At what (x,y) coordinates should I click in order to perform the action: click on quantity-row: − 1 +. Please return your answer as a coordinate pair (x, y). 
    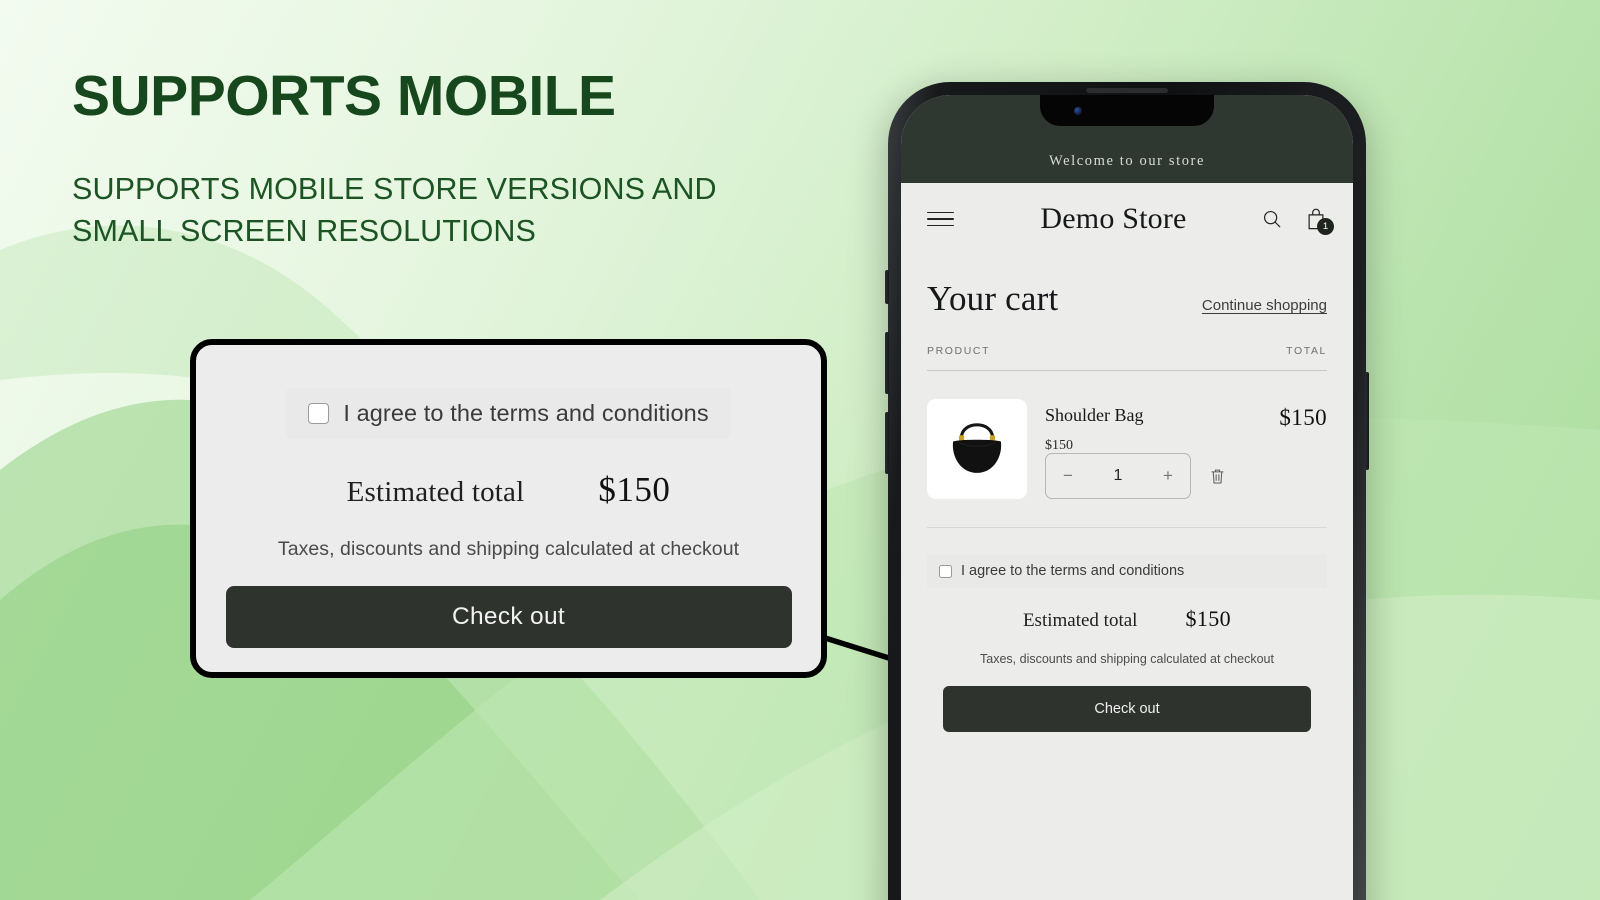
    Looking at the image, I should click on (1135, 476).